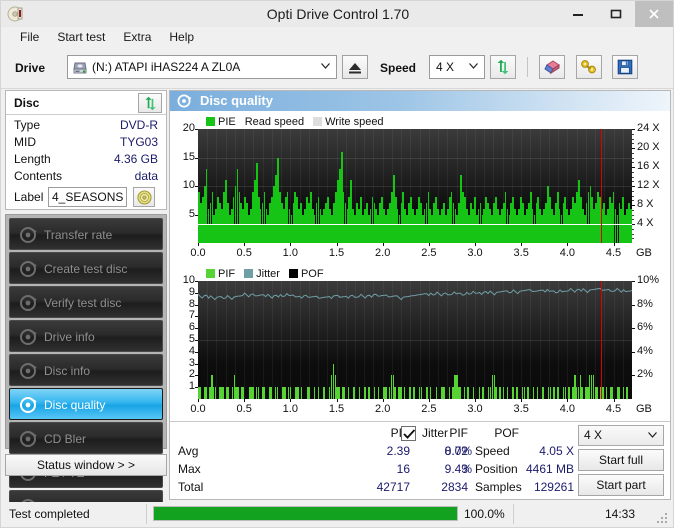 This screenshot has height=528, width=674. I want to click on sidebar-item-transfer-rate: Transfer rate, so click(86, 234).